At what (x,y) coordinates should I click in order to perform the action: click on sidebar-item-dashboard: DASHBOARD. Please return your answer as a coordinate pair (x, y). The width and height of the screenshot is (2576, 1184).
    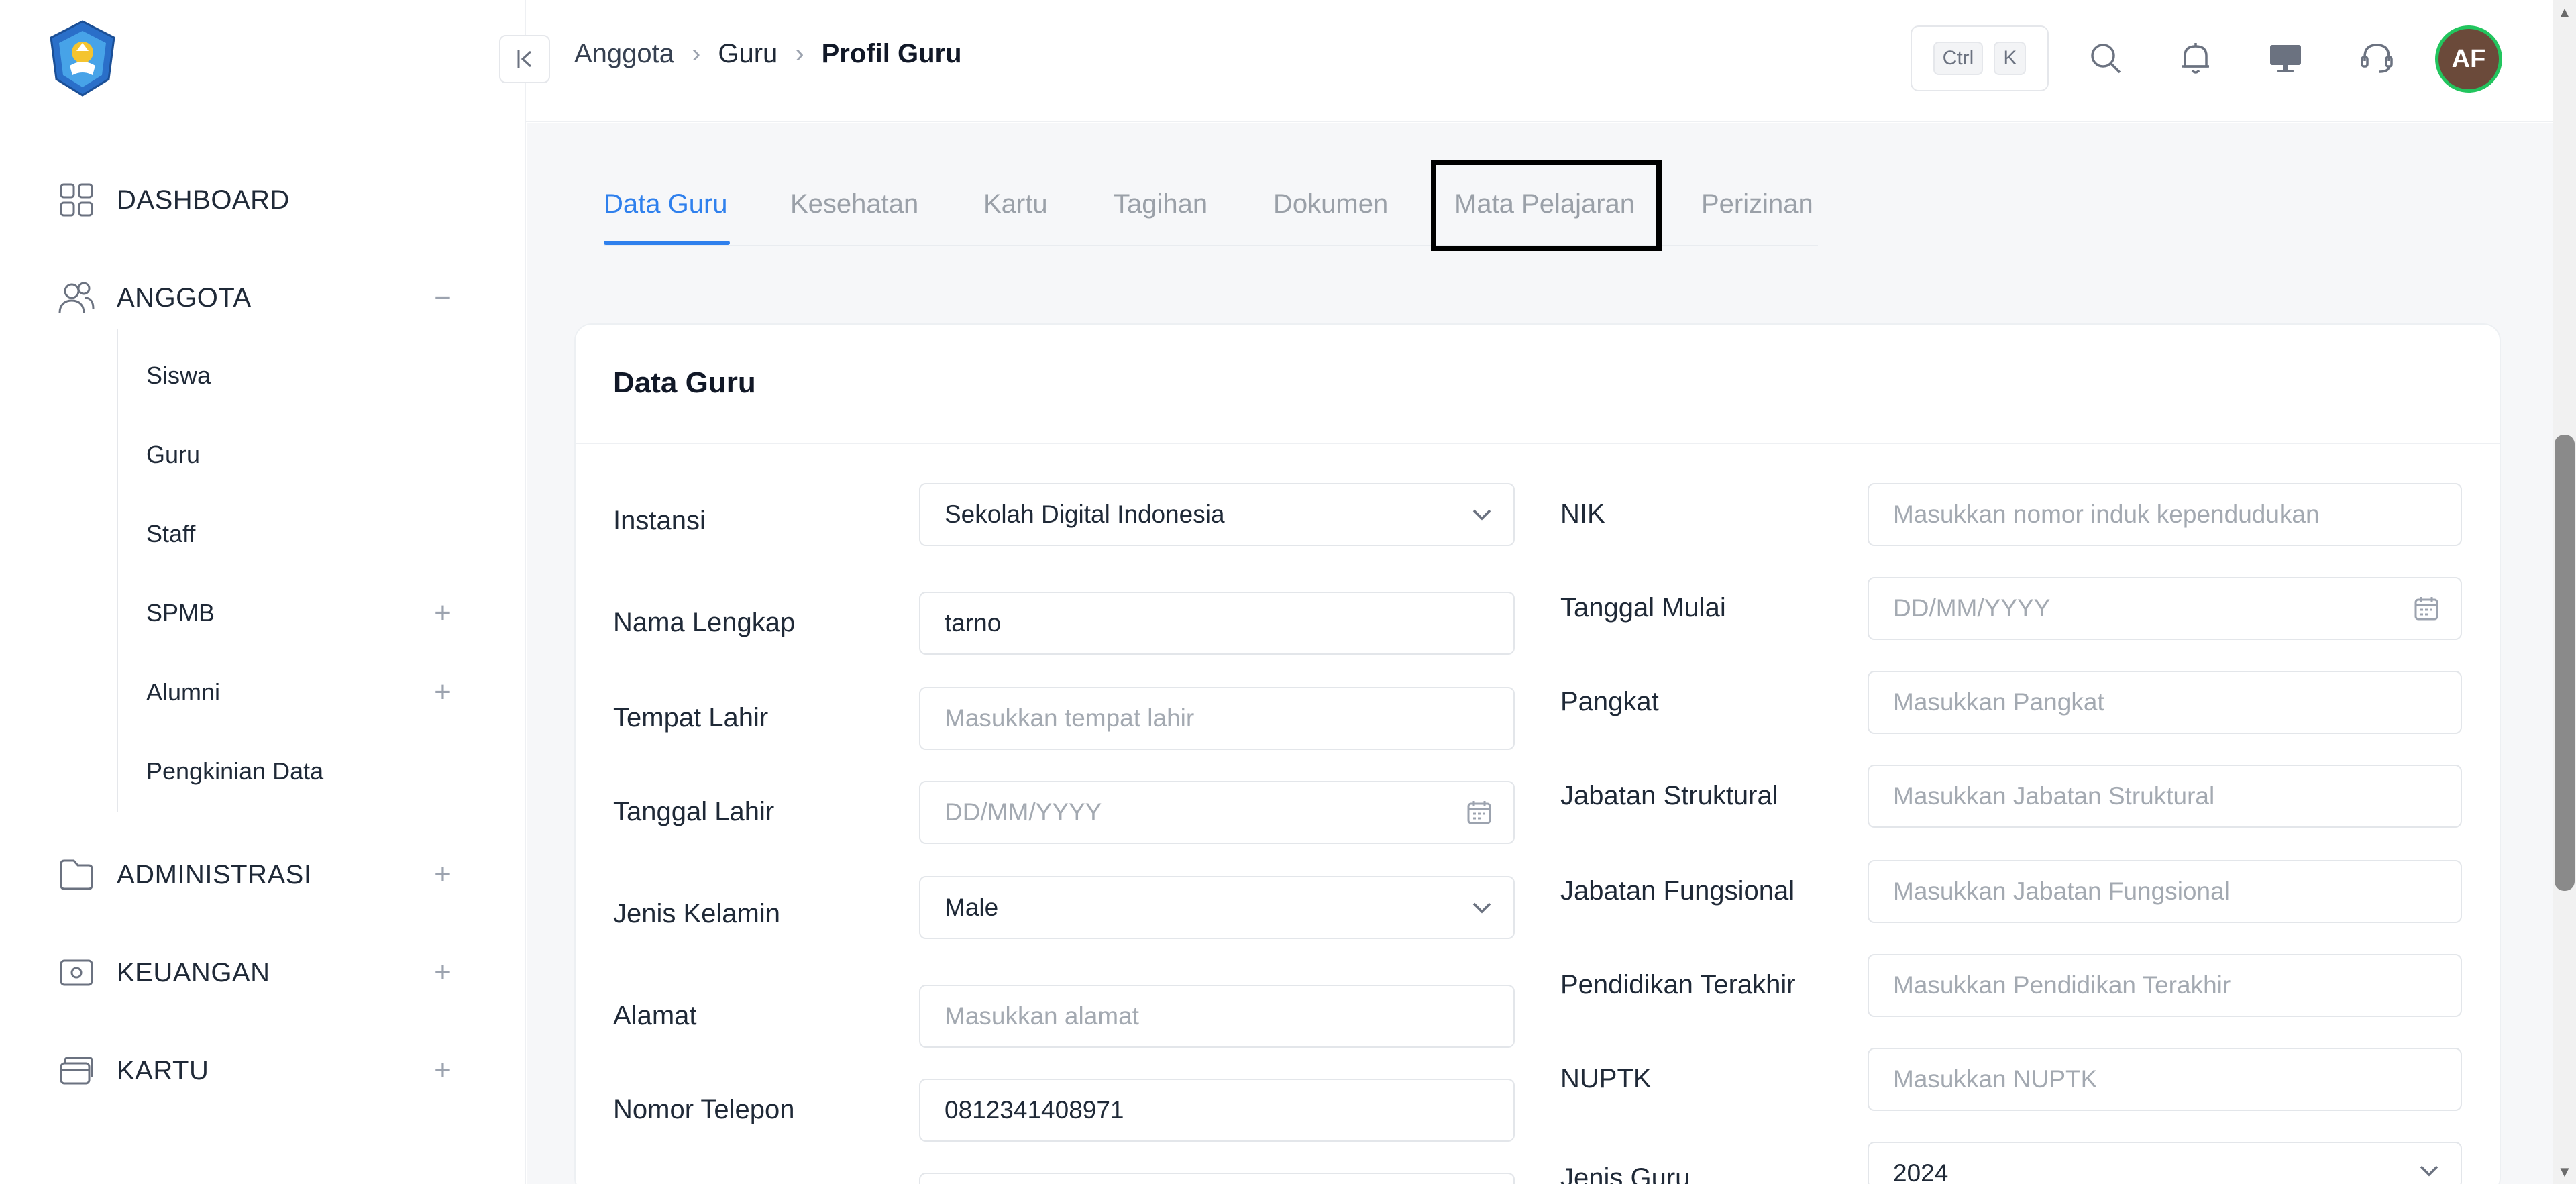
    Looking at the image, I should click on (174, 200).